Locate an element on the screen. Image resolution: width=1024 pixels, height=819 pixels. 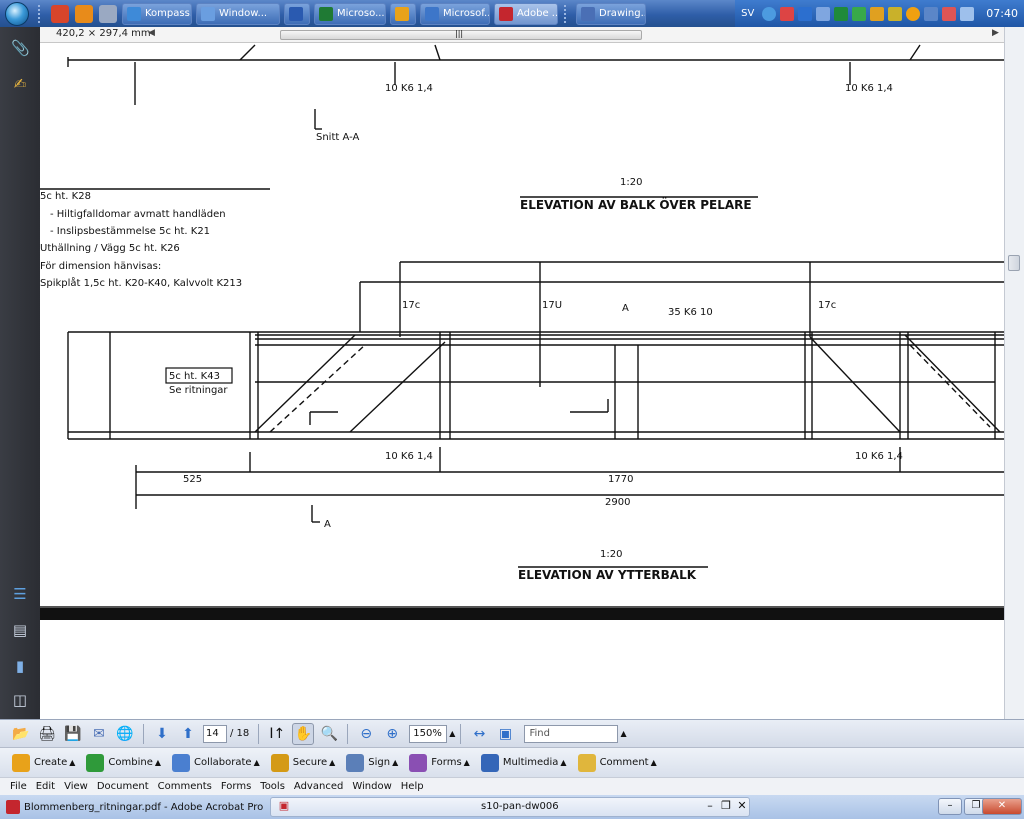
start-button is located at coordinates (17, 13).